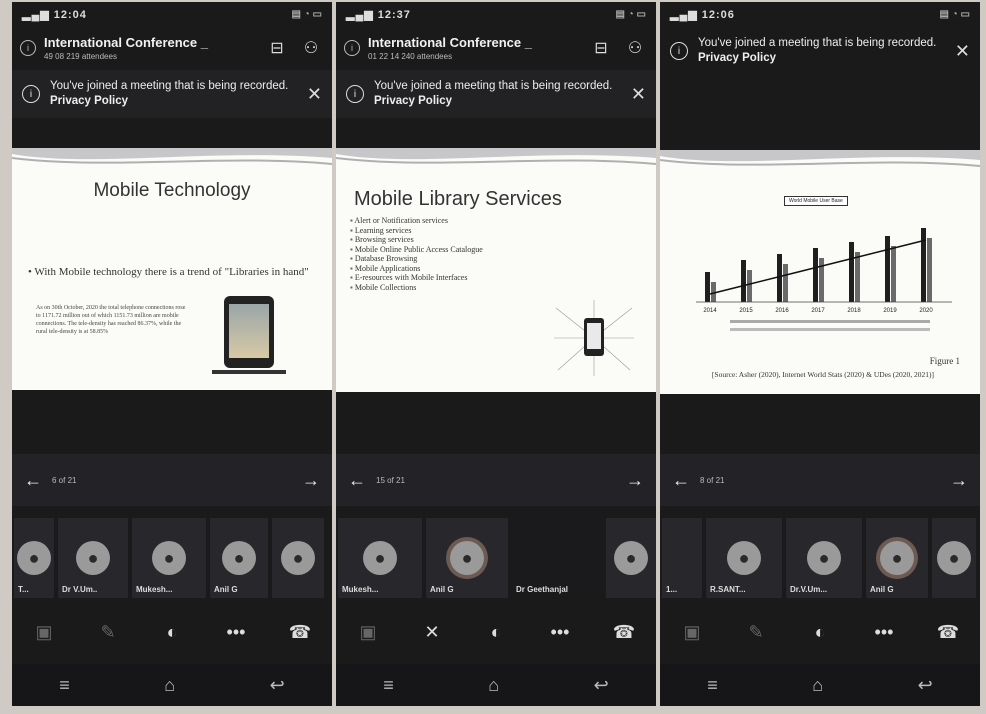  I want to click on participant-strip: ● Mukesh... ● Anil G Dr Geethanjal ●, so click(496, 555).